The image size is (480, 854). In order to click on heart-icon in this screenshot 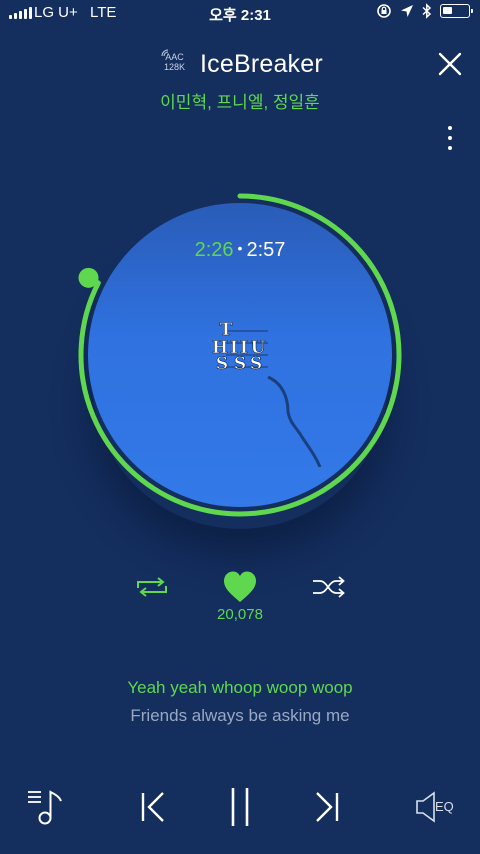, I will do `click(240, 587)`.